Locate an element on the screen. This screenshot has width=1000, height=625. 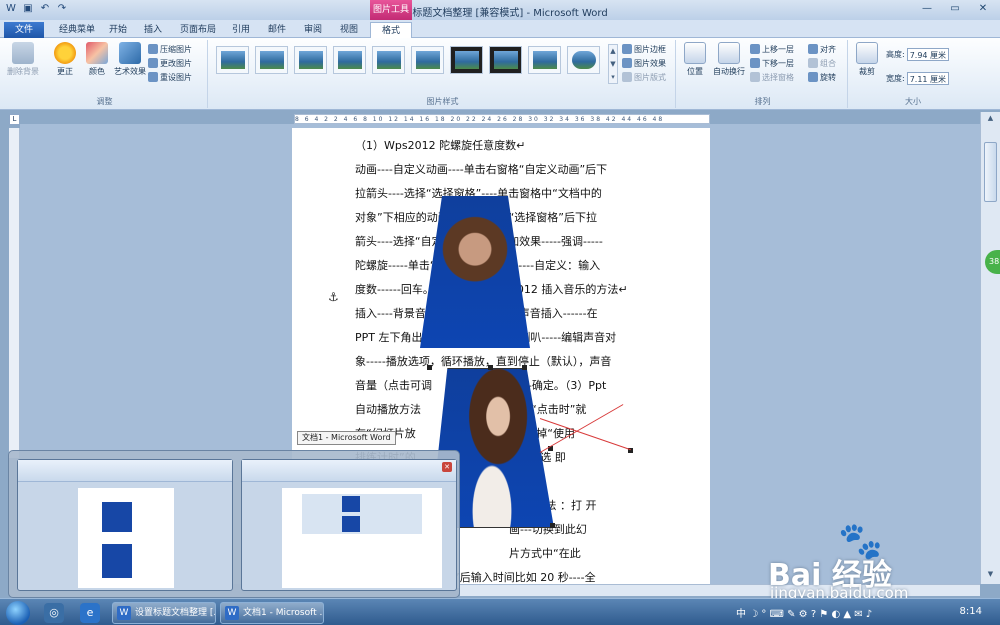
group-adjust-label: 调整 is located at coordinates (104, 101).